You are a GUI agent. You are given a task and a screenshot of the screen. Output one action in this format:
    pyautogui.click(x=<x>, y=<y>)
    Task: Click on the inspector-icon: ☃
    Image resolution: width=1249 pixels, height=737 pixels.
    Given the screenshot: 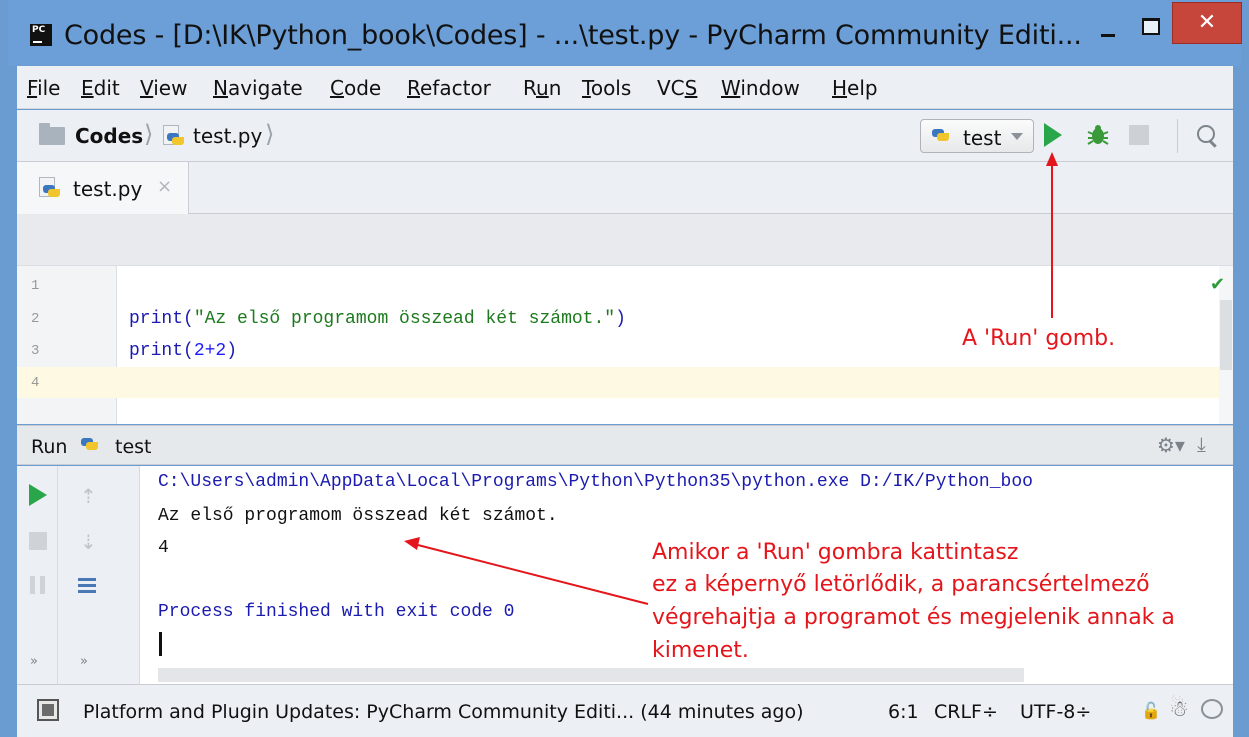 What is the action you would take?
    pyautogui.click(x=1179, y=709)
    